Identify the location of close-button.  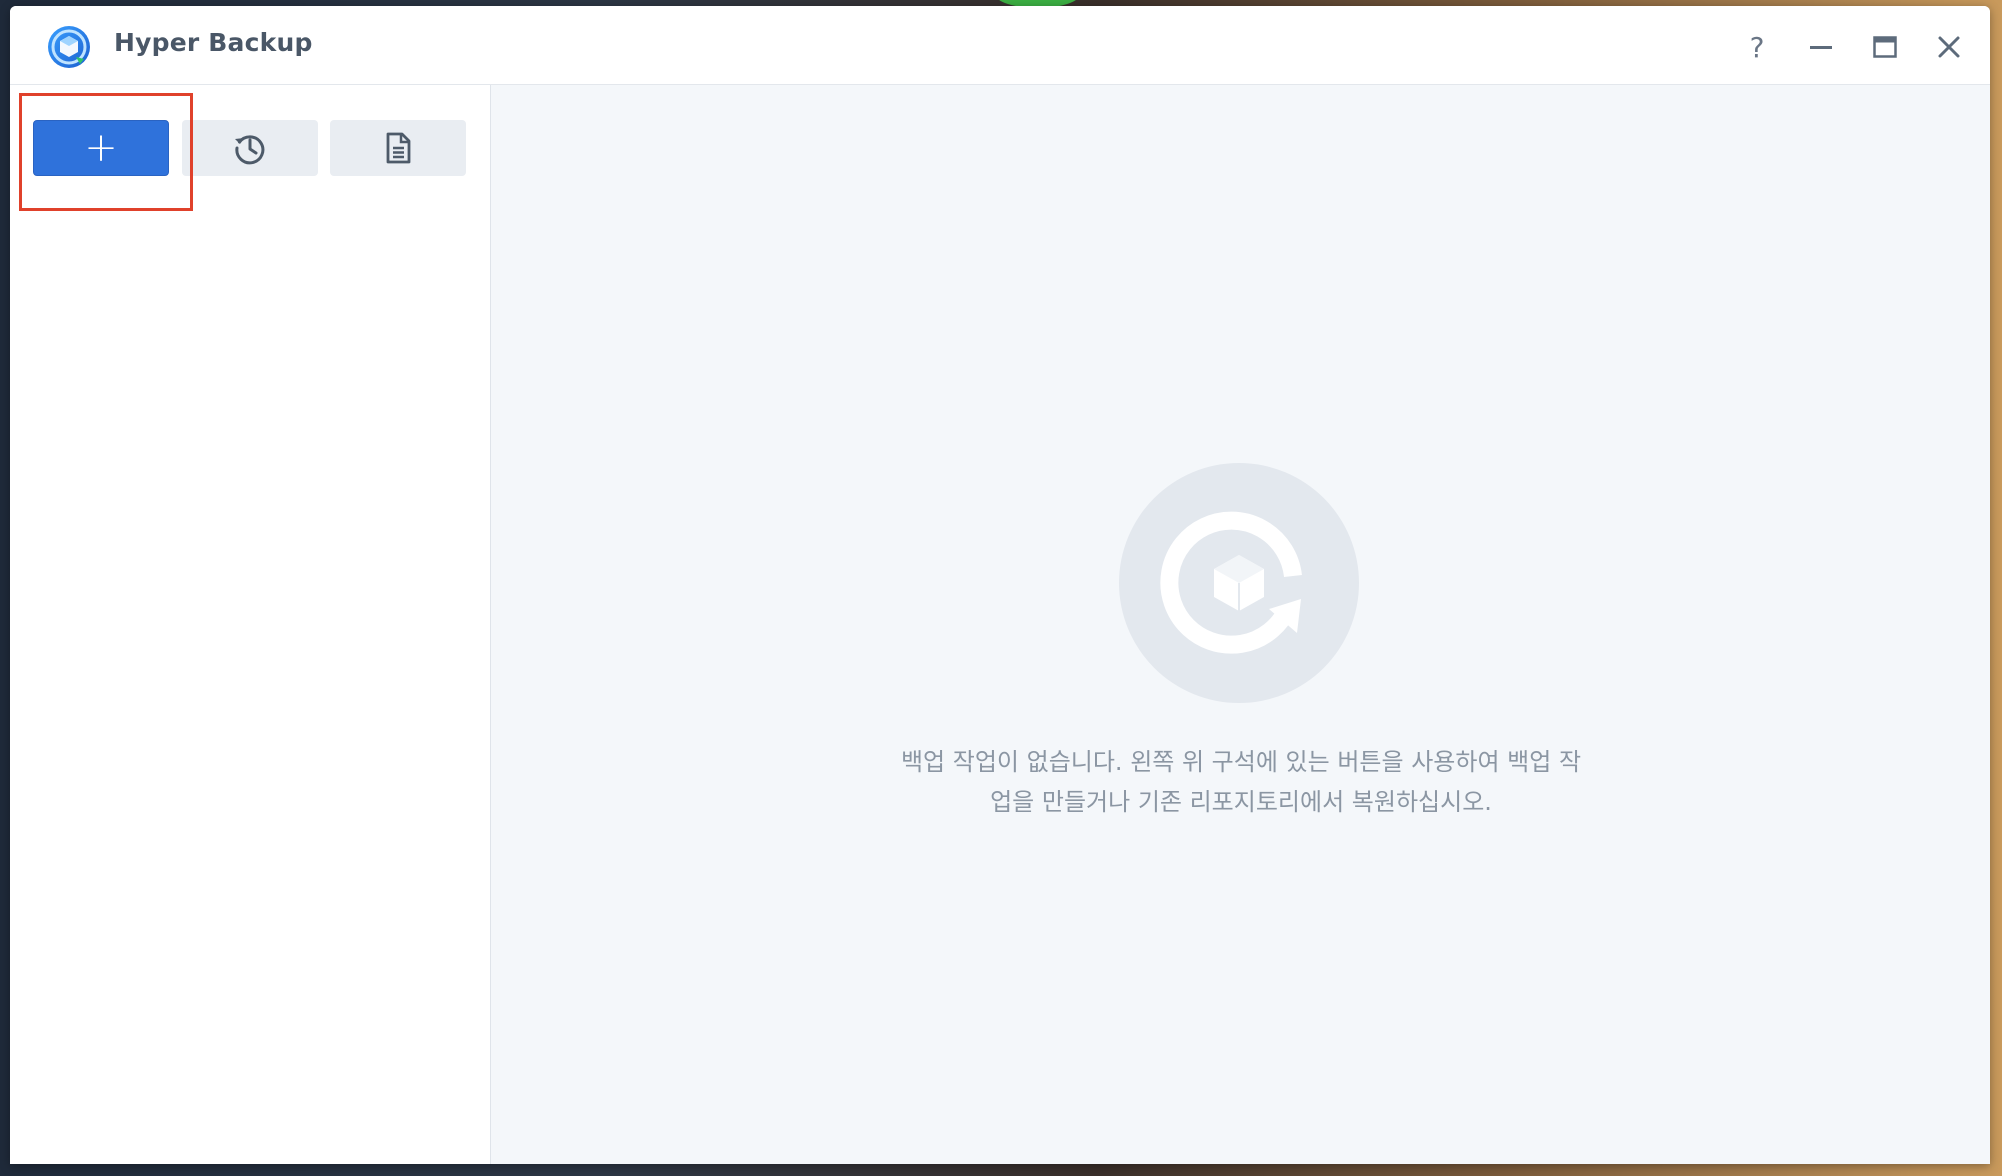
(1949, 47).